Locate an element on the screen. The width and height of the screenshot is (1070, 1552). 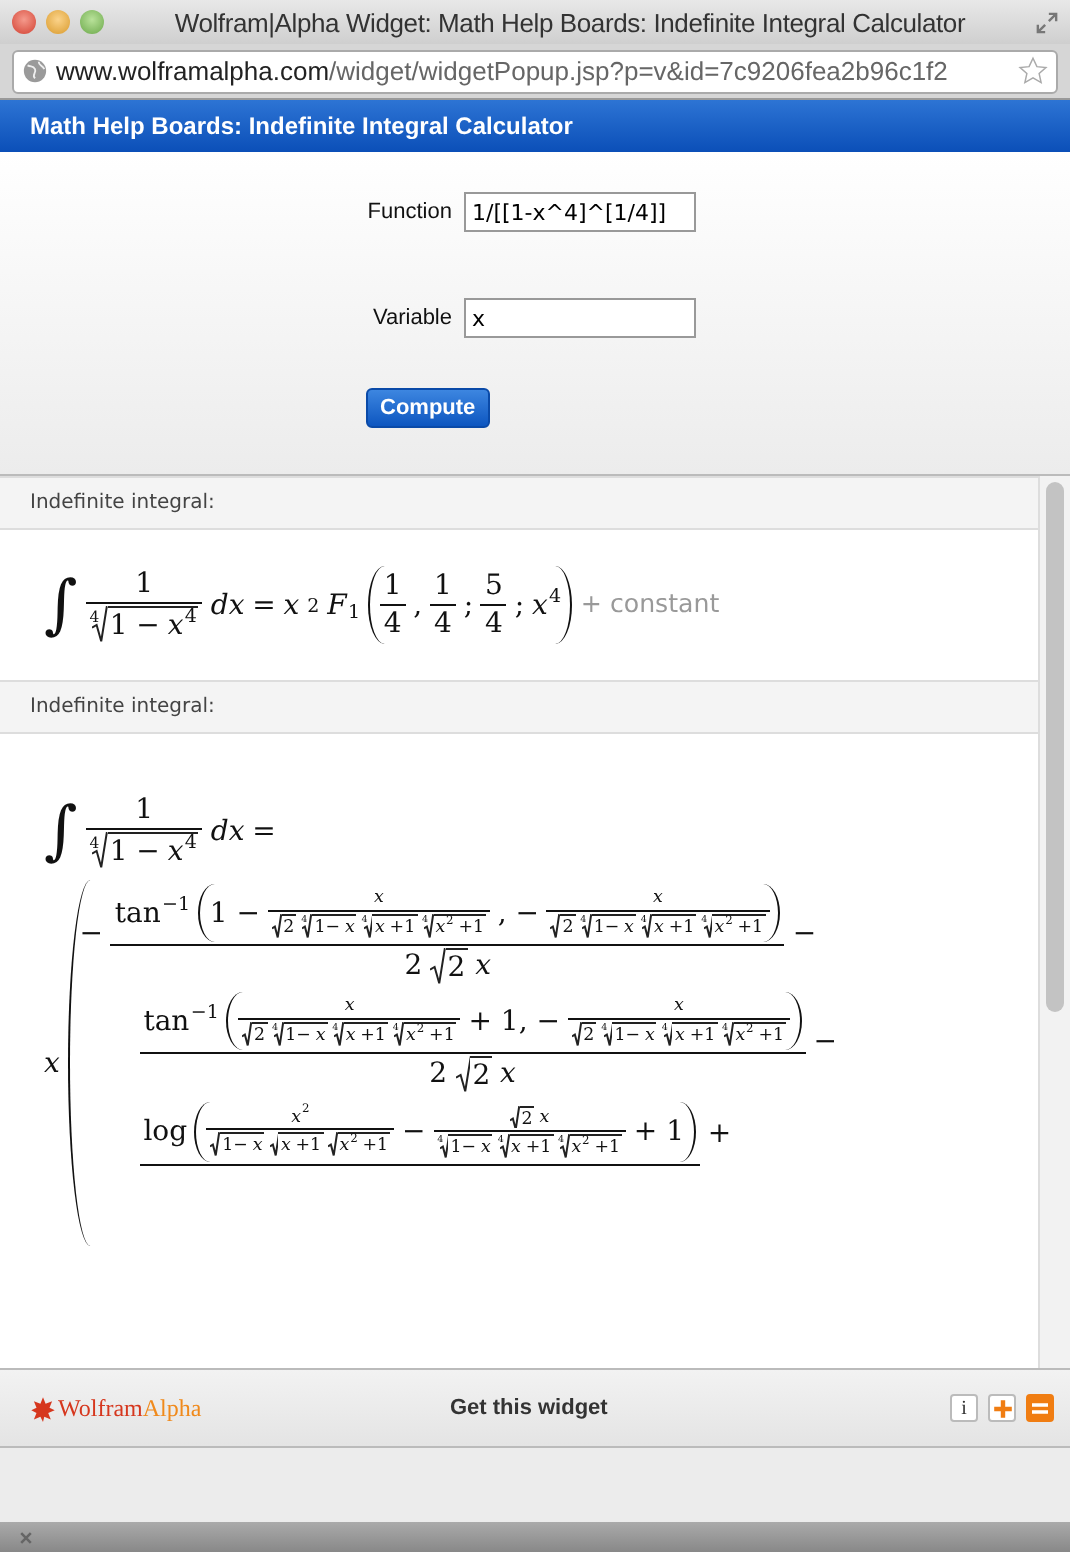
input-field: x is located at coordinates (580, 318).